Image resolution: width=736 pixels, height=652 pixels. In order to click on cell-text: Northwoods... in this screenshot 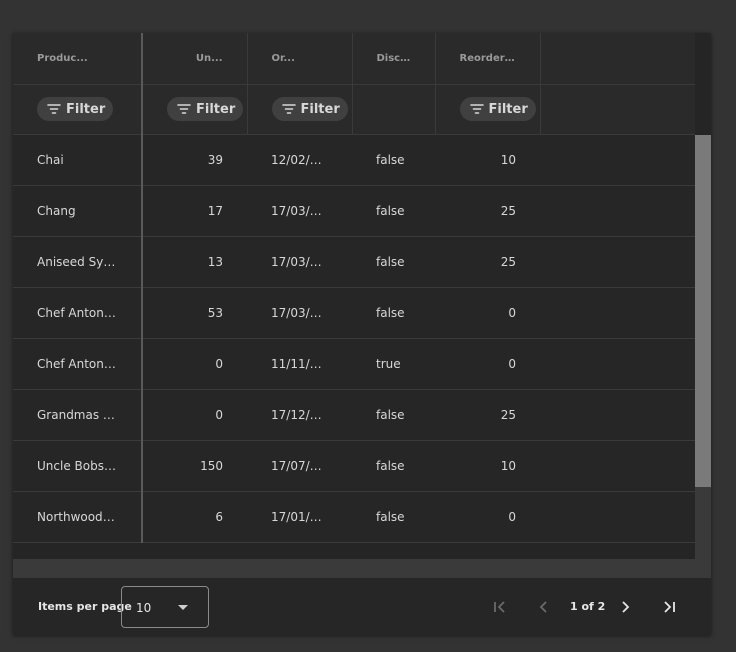, I will do `click(79, 516)`.